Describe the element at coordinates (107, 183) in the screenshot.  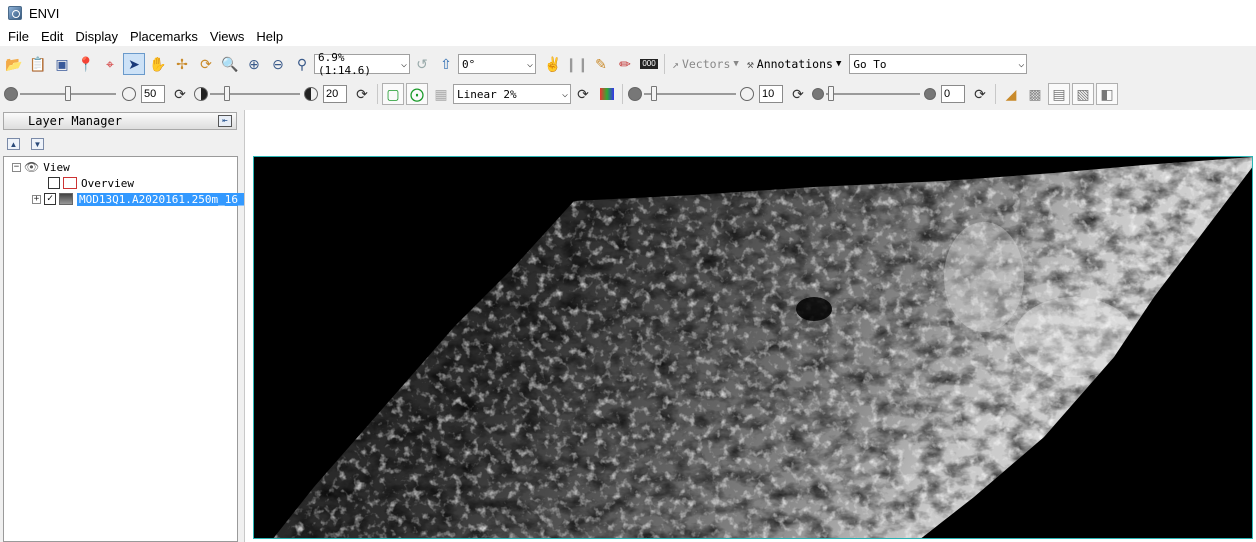
I see `overview-label: Overview` at that location.